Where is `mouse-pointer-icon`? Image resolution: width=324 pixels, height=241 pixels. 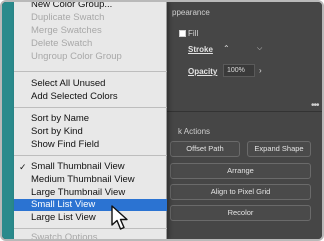
mouse-pointer-icon is located at coordinates (119, 217).